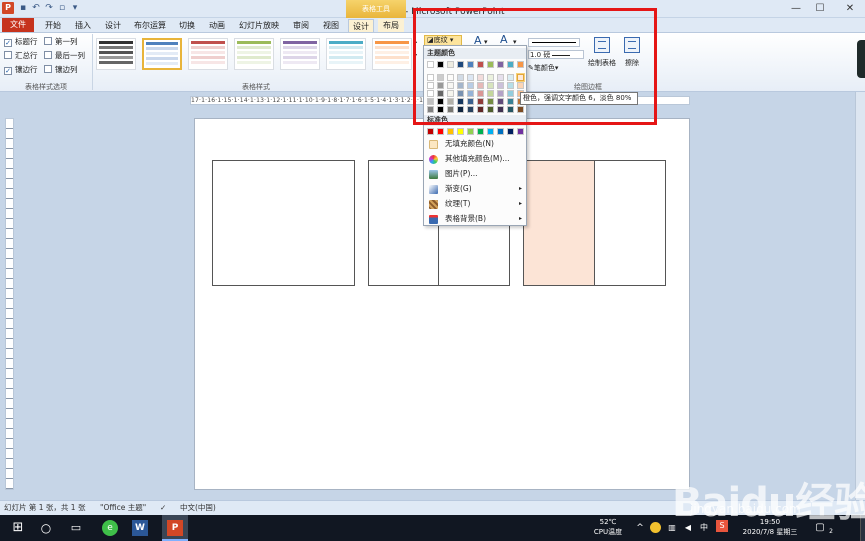 This screenshot has width=865, height=541. I want to click on language-status: 中文(中国), so click(198, 508).